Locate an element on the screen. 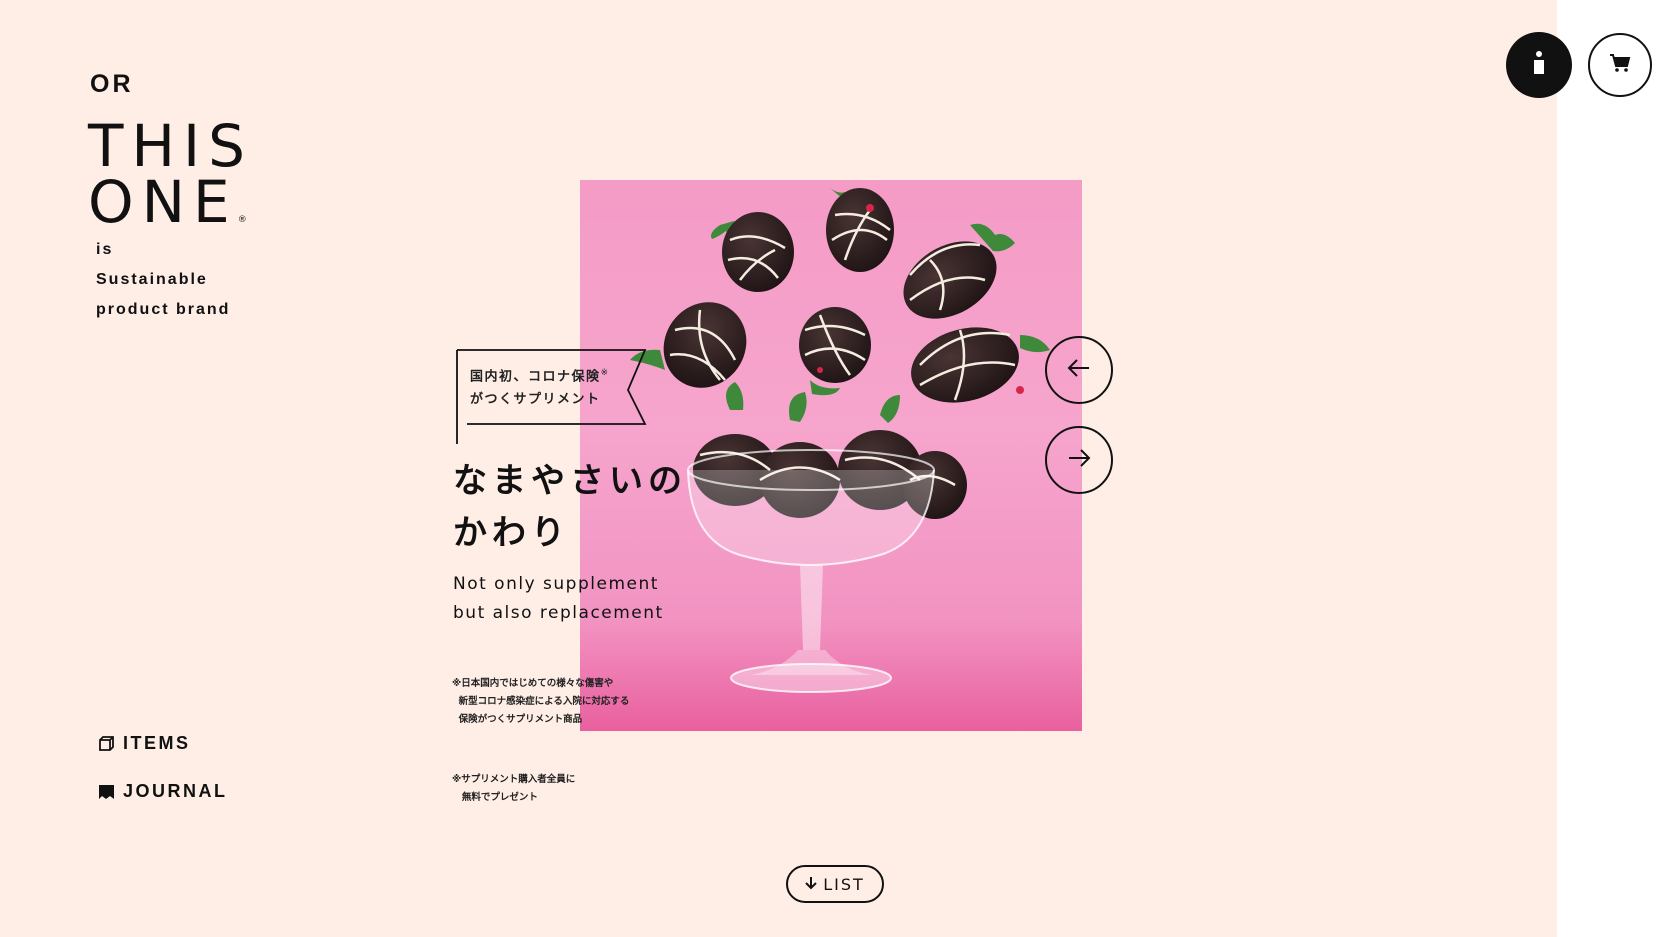 Image resolution: width=1664 pixels, height=937 pixels. subtitle-line-2: but also replacement is located at coordinates (558, 613).